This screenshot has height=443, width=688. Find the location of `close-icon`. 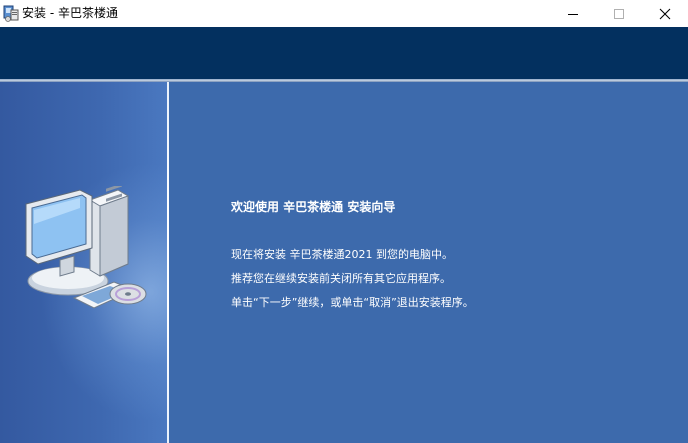

close-icon is located at coordinates (665, 14).